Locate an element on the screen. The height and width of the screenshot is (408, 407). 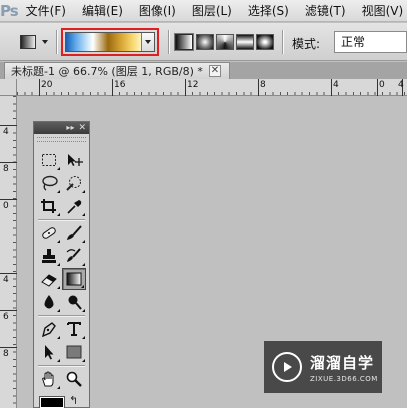
watermark-url: ZIXUE.3D66.COM is located at coordinates (344, 378).